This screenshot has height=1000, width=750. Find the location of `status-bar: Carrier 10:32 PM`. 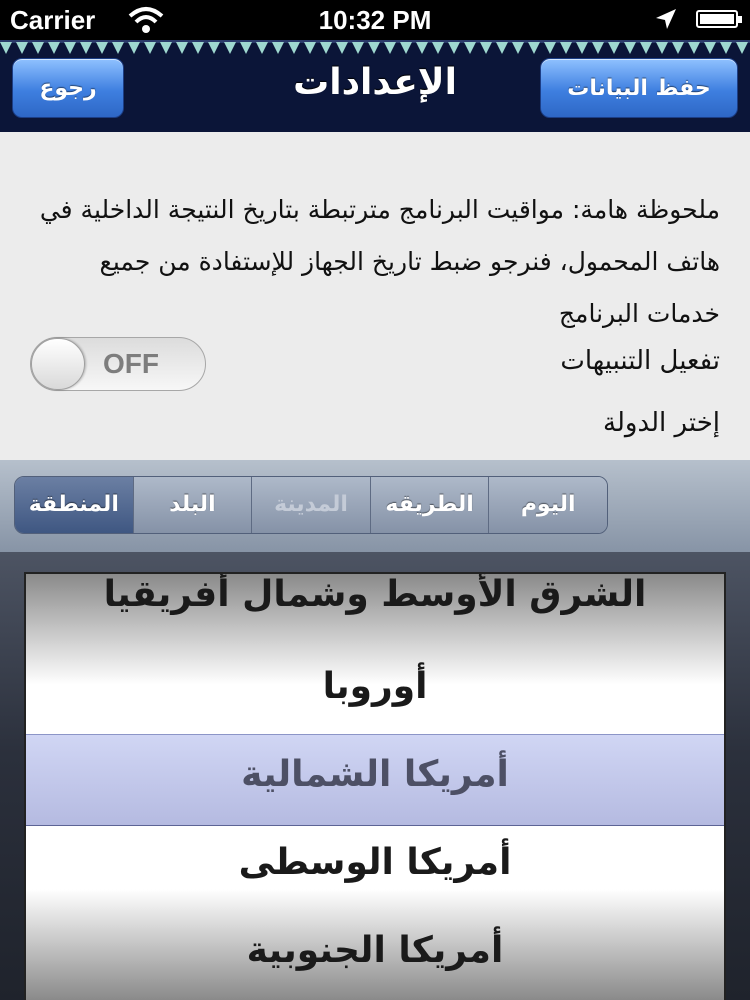

status-bar: Carrier 10:32 PM is located at coordinates (375, 20).